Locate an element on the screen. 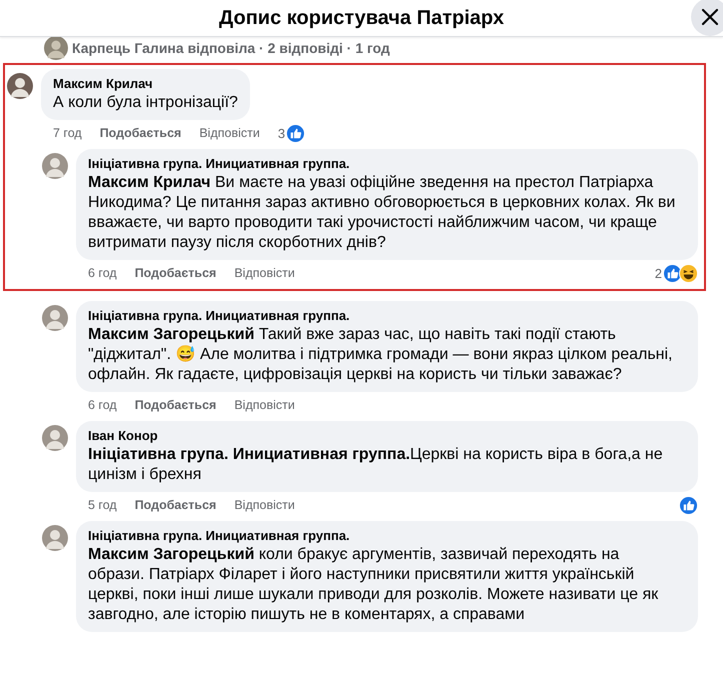 Image resolution: width=723 pixels, height=673 pixels. comment-time: 5 год is located at coordinates (102, 505).